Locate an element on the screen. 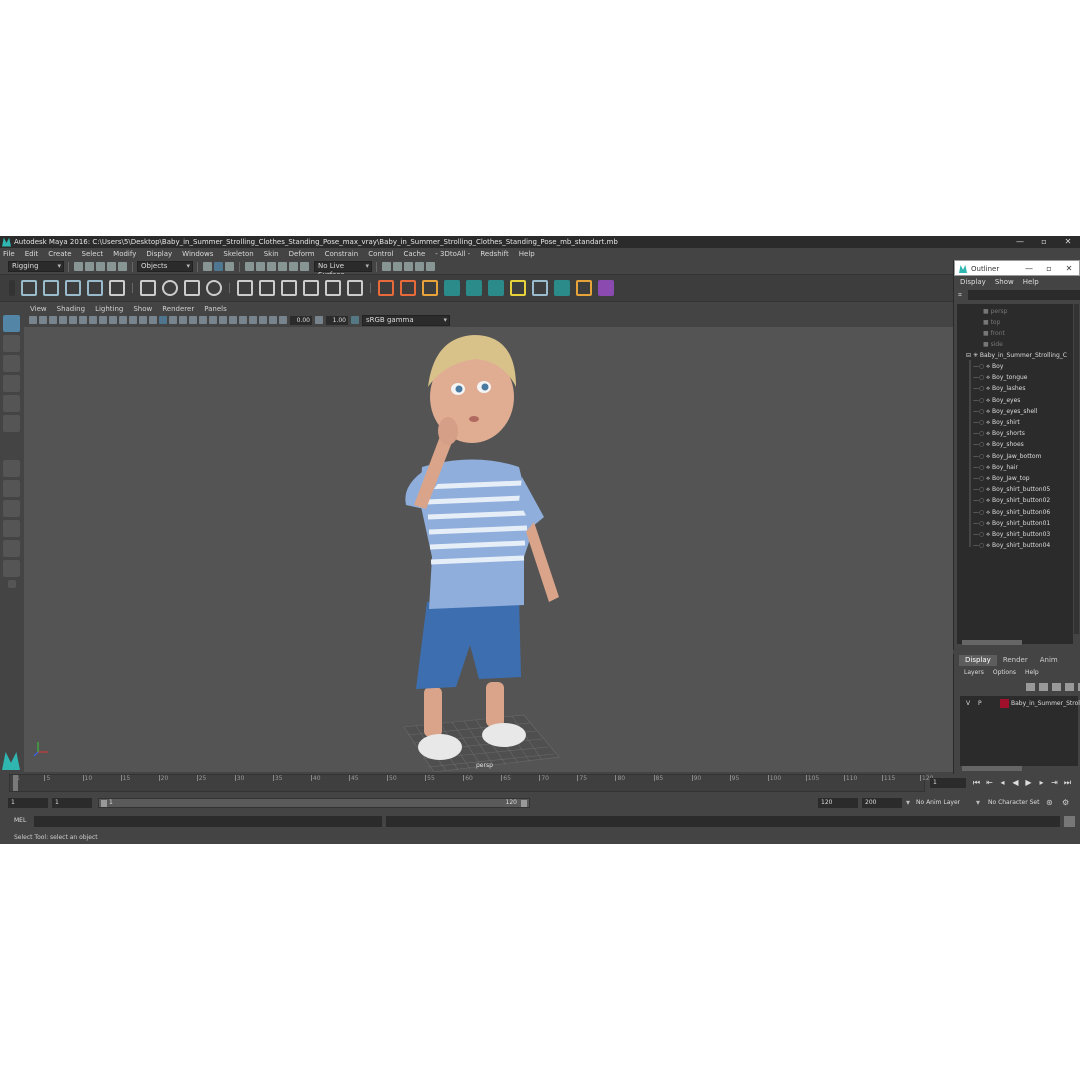  render-view-icon is located at coordinates (386, 266).